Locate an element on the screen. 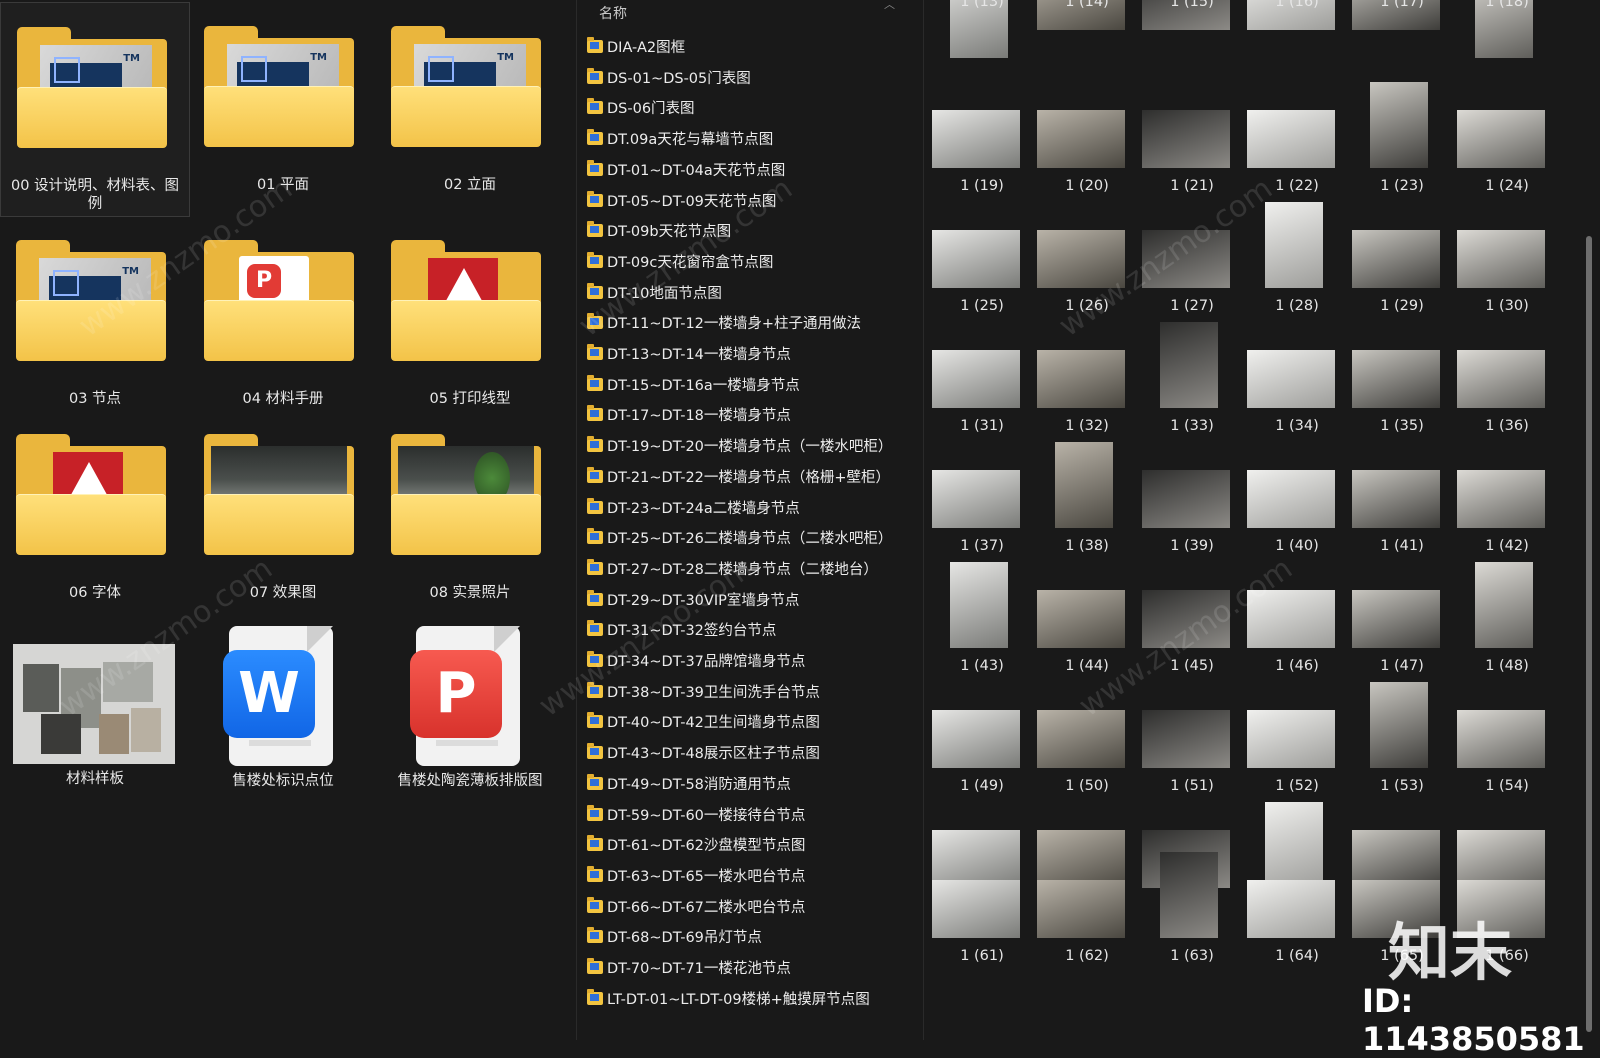 This screenshot has width=1600, height=1058. folder-tile: P 售楼处陶瓷薄板排版图 is located at coordinates (470, 711).